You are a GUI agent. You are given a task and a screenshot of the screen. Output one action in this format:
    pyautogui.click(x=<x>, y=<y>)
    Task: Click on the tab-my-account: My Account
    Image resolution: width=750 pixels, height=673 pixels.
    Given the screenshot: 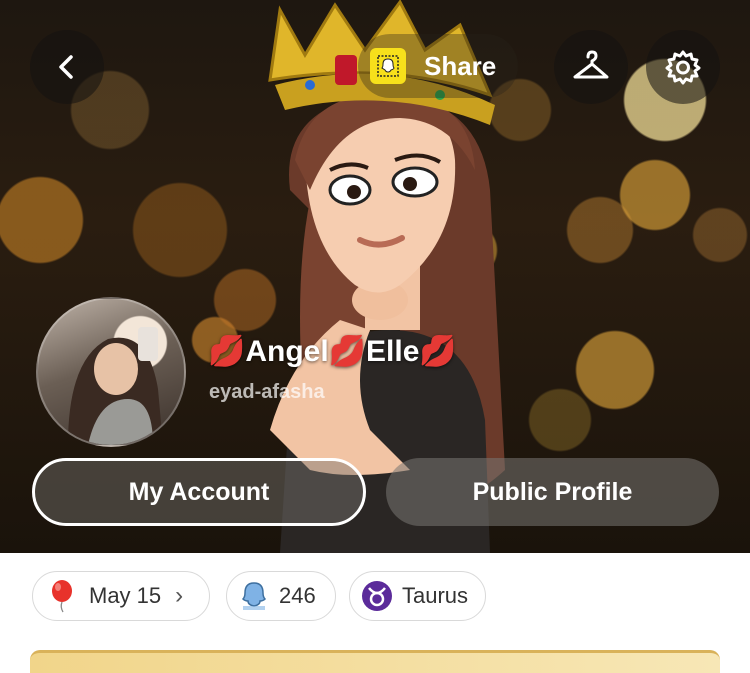 What is the action you would take?
    pyautogui.click(x=199, y=492)
    